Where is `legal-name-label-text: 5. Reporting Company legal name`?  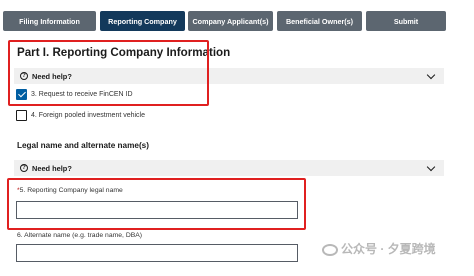
legal-name-label-text: 5. Reporting Company legal name is located at coordinates (71, 190).